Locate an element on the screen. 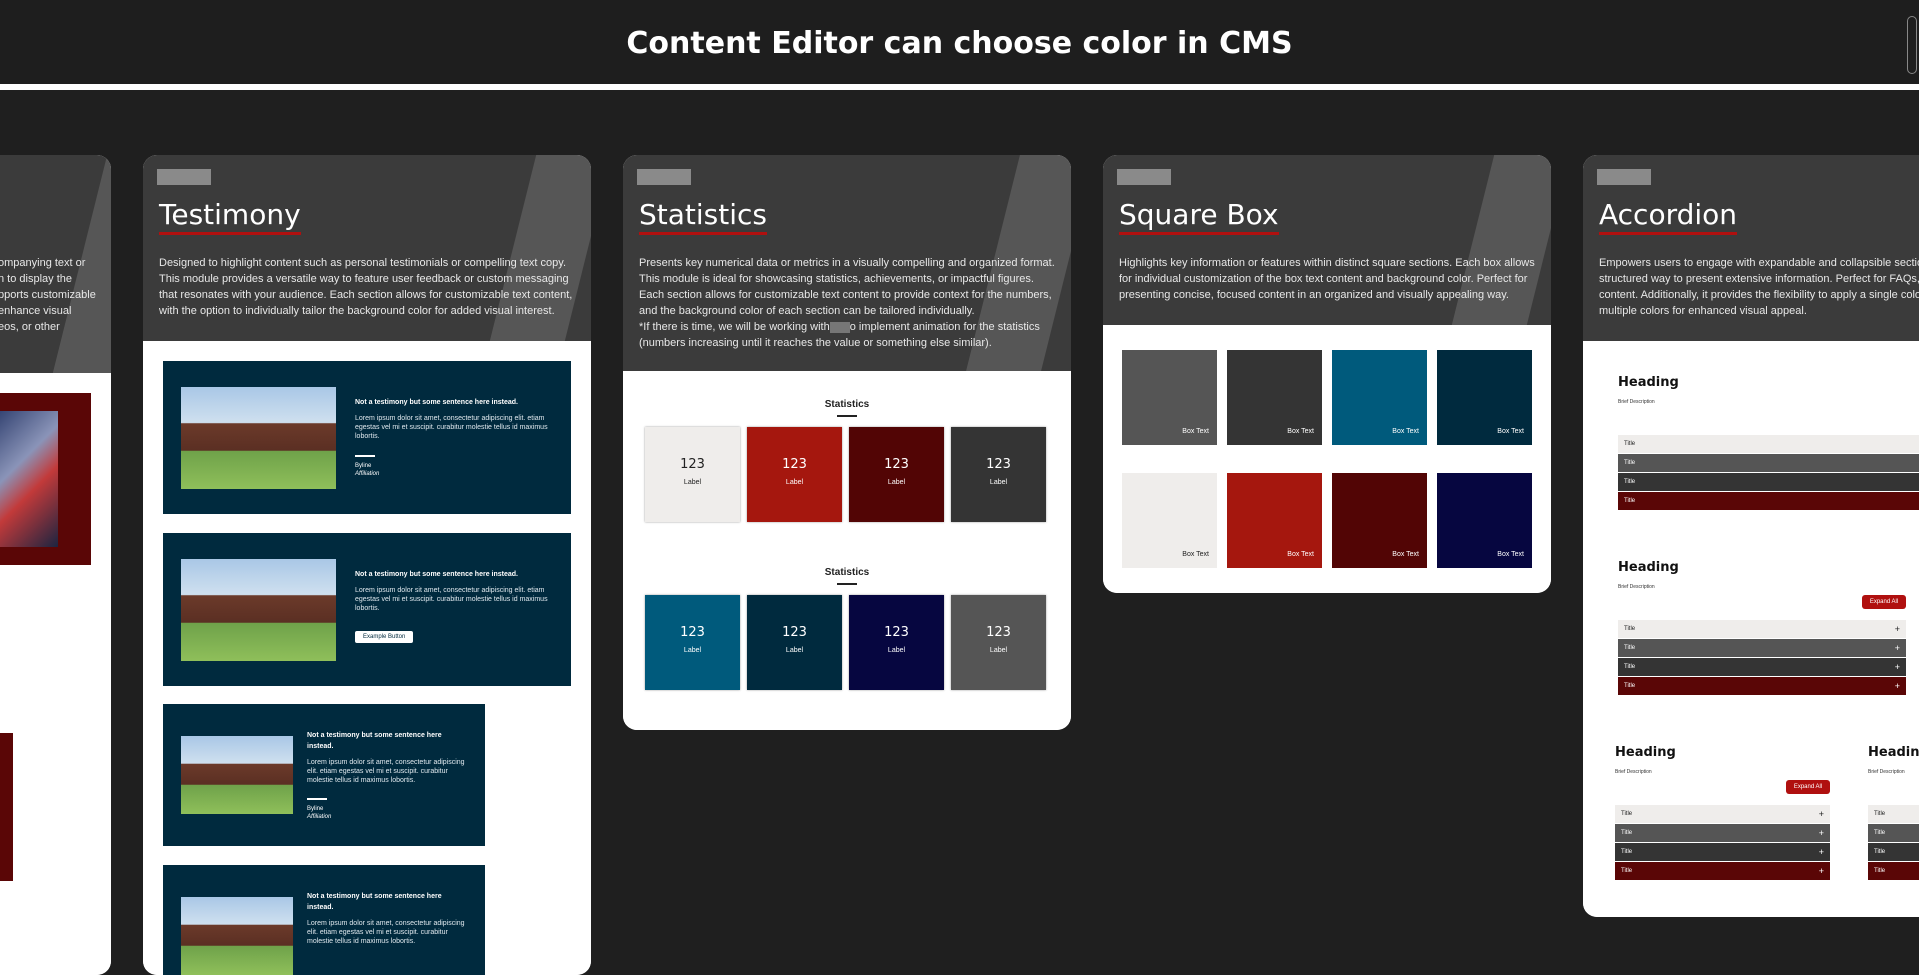  photo-frame is located at coordinates (45, 479).